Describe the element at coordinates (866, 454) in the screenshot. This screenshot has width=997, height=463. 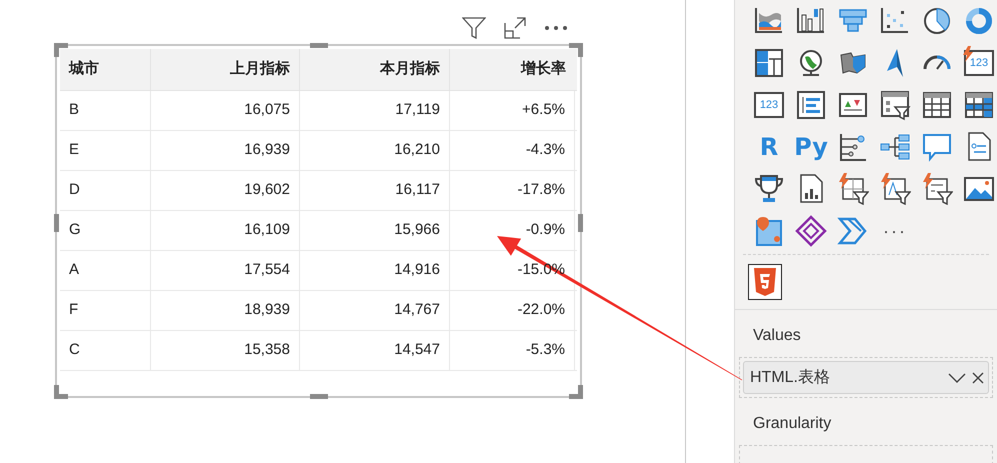
I see `field-well` at that location.